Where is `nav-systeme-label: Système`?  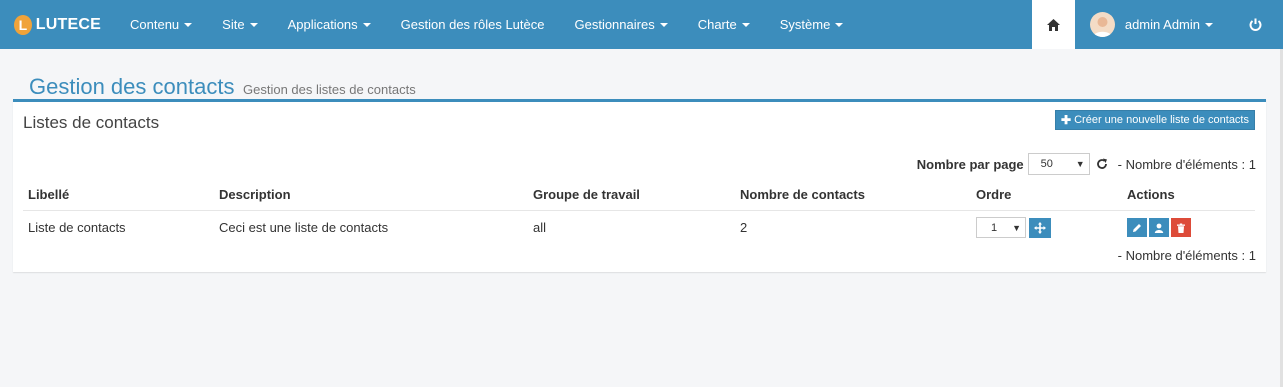 nav-systeme-label: Système is located at coordinates (805, 24).